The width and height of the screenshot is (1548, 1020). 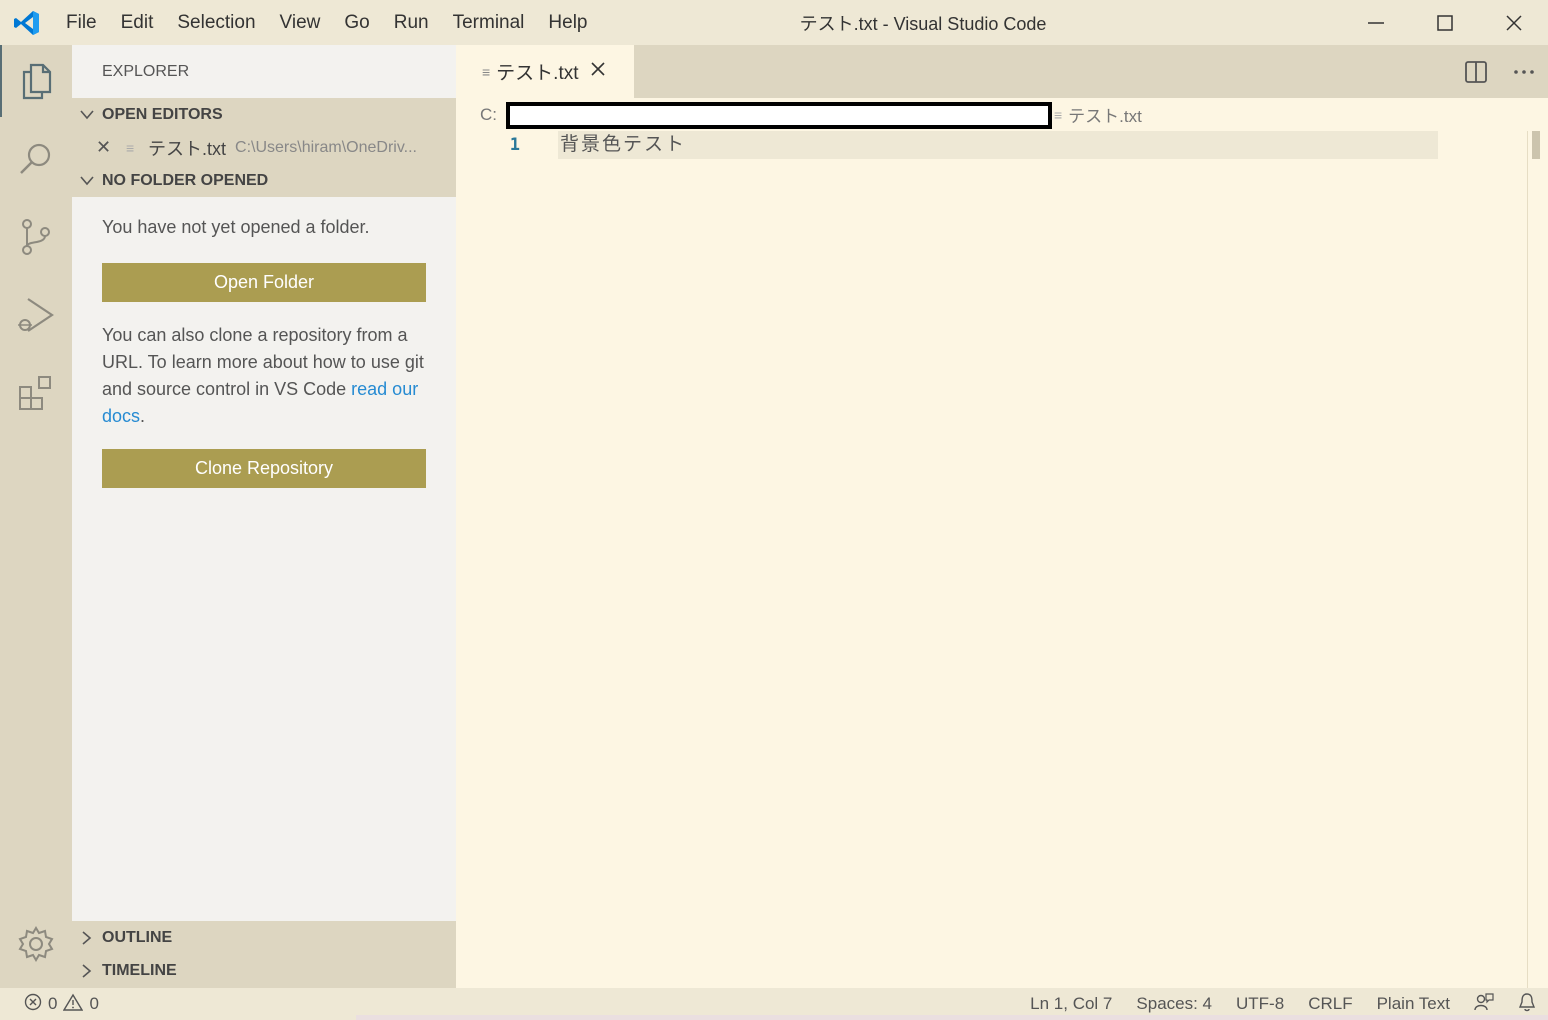 I want to click on feedback-icon, so click(x=1484, y=1004).